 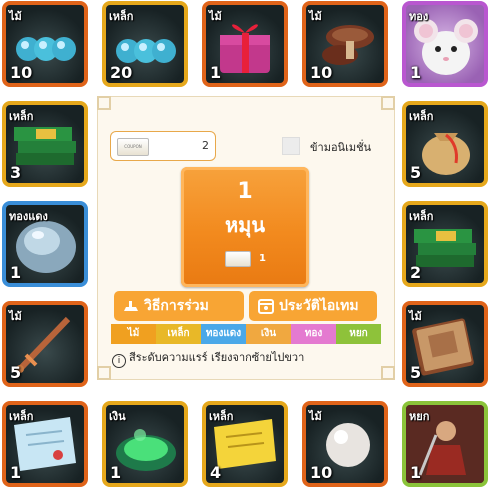 What do you see at coordinates (319, 306) in the screenshot?
I see `item-history-label: ประวัติไอเทม` at bounding box center [319, 306].